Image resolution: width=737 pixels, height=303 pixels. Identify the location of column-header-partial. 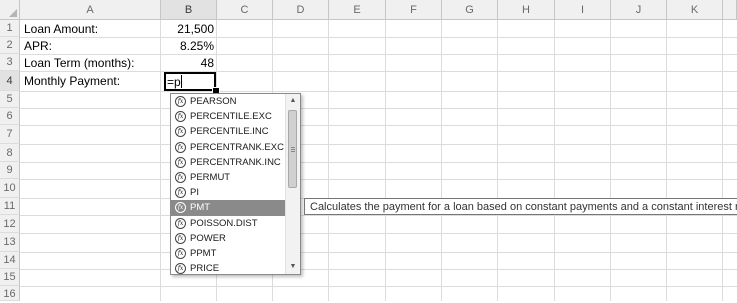
(730, 10).